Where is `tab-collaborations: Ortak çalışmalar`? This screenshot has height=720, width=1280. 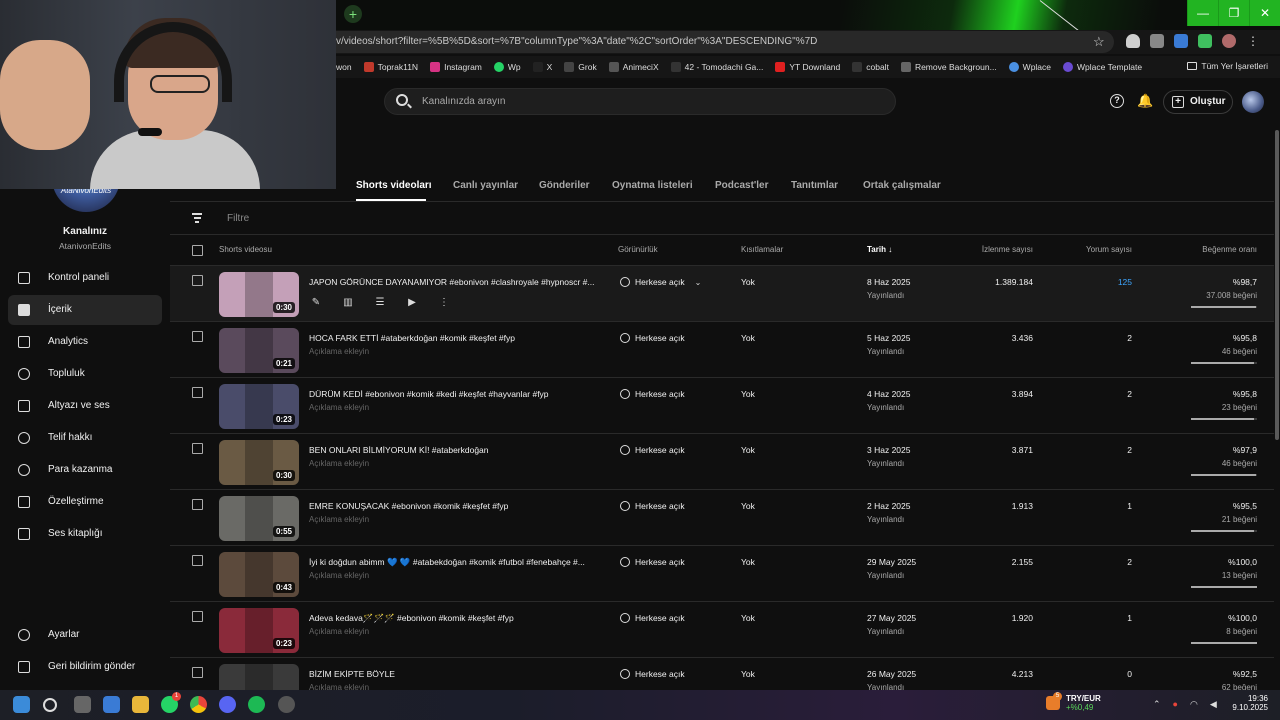
tab-collaborations: Ortak çalışmalar is located at coordinates (902, 185).